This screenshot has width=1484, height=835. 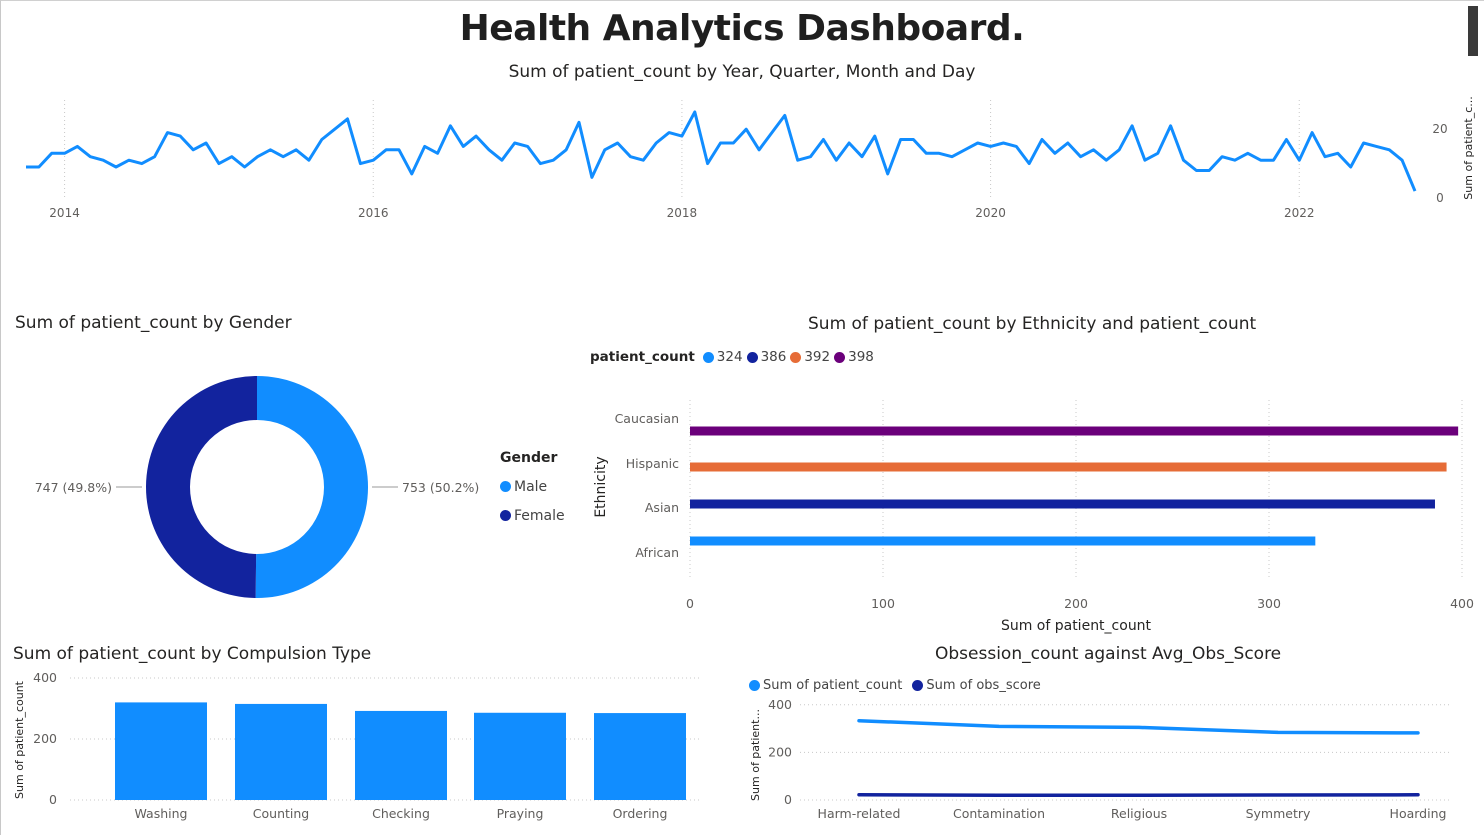 I want to click on obsession-y-tick-label: 0, so click(x=788, y=799).